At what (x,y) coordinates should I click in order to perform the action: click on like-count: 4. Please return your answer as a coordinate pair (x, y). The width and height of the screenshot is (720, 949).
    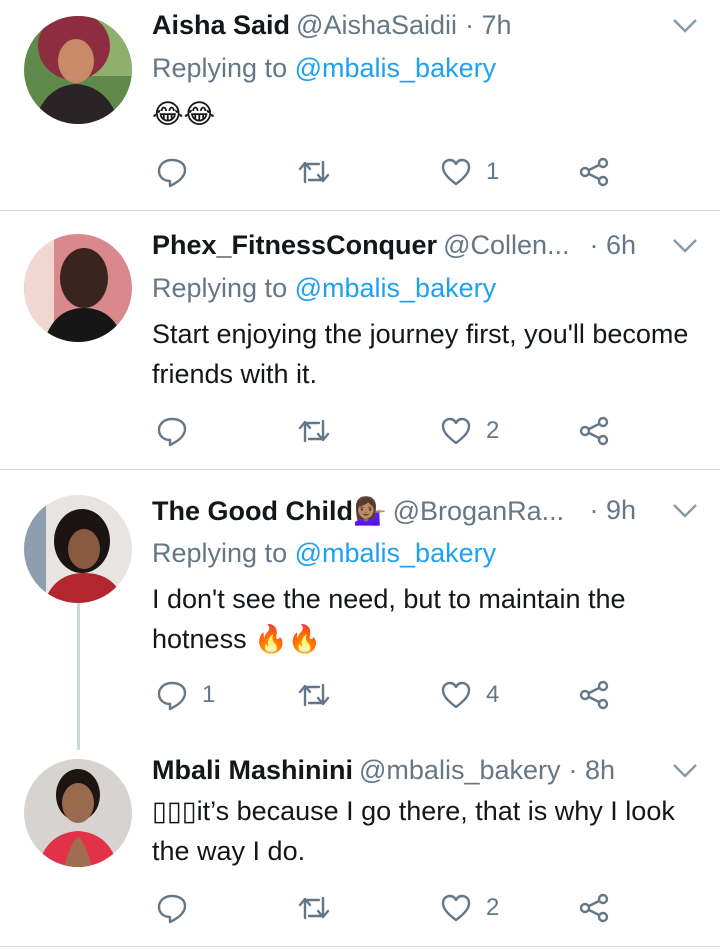
    Looking at the image, I should click on (493, 694).